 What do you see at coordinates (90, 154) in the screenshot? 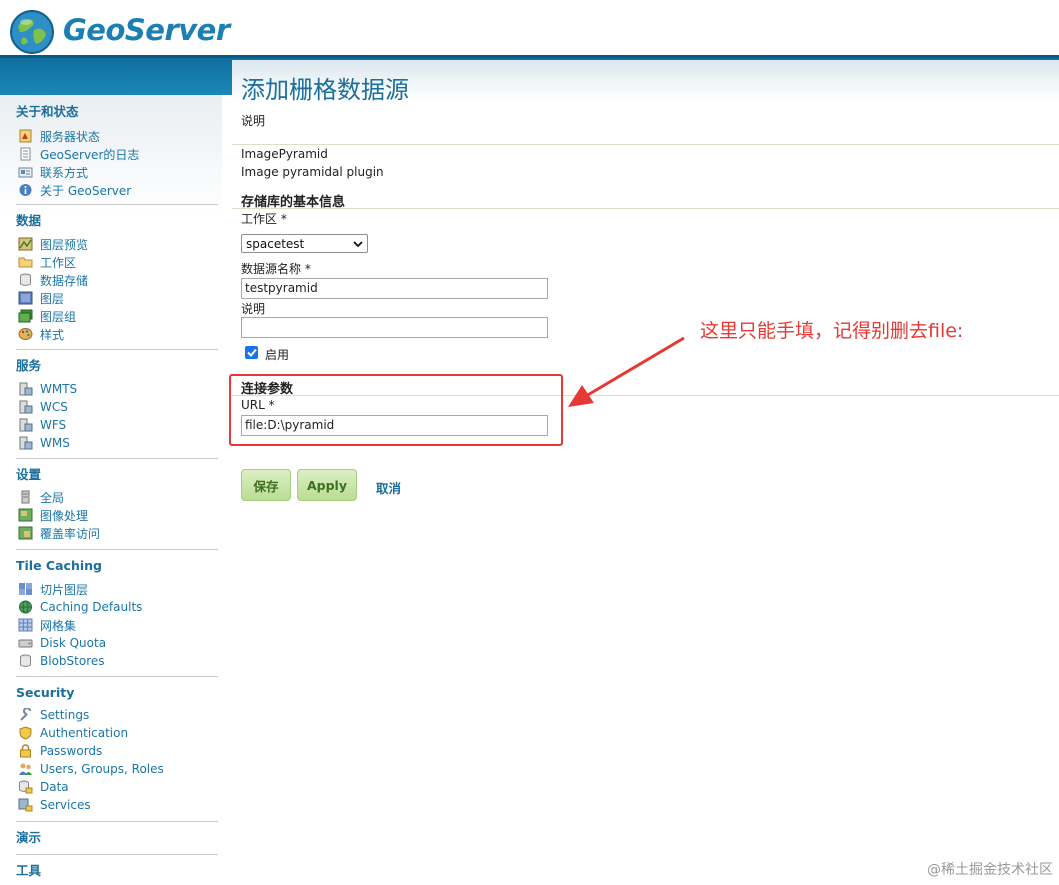
I see `nav-item-label: GeoServer的日志` at bounding box center [90, 154].